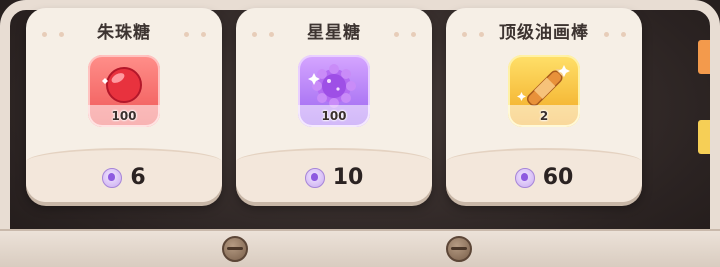 This screenshot has height=267, width=720. I want to click on price-value: 6, so click(138, 177).